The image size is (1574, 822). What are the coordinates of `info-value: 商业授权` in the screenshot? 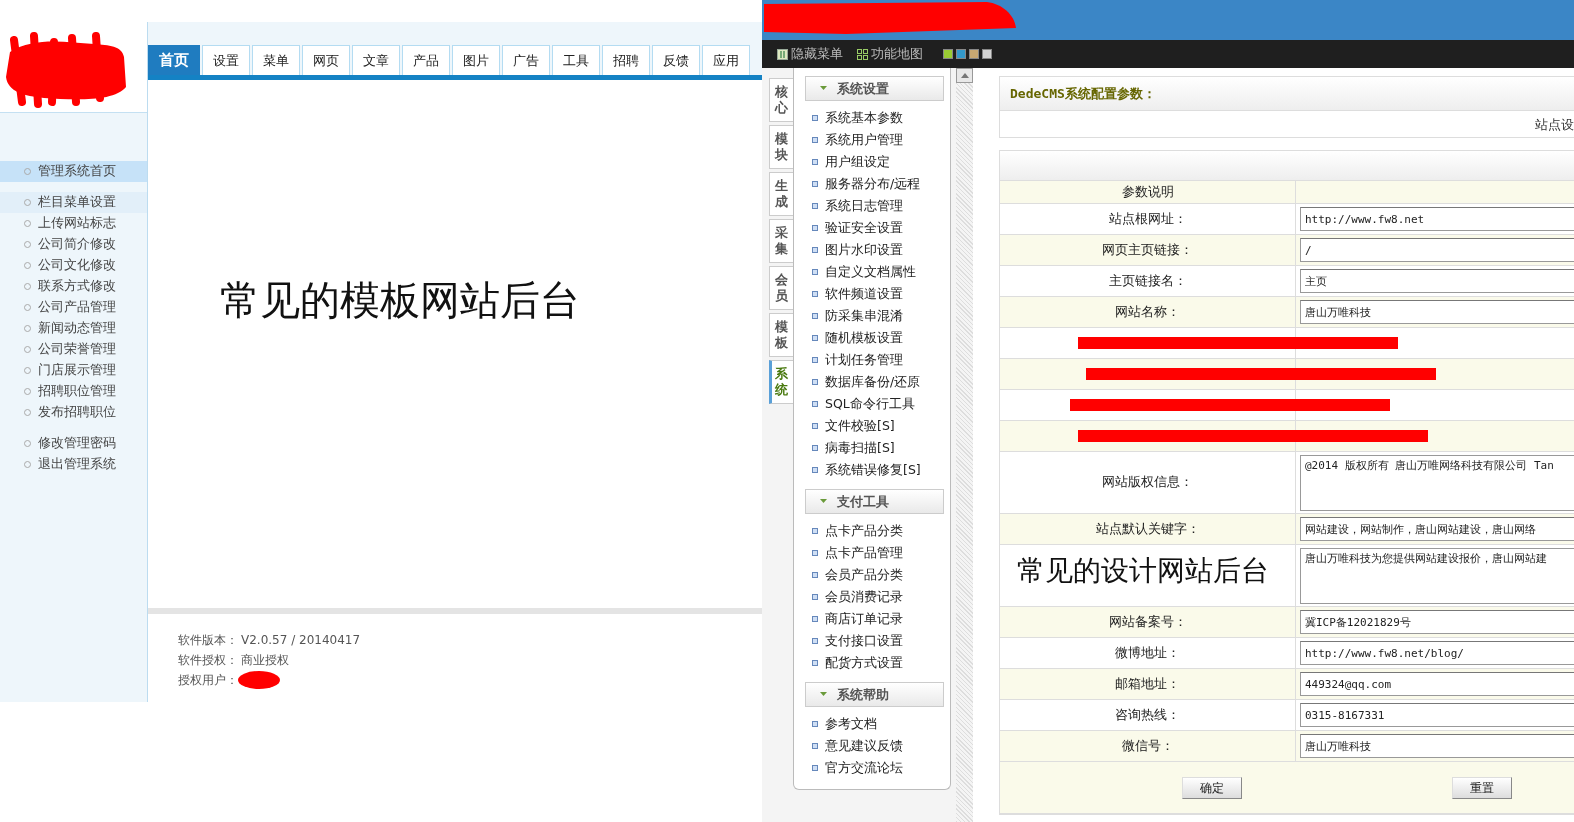 It's located at (265, 660).